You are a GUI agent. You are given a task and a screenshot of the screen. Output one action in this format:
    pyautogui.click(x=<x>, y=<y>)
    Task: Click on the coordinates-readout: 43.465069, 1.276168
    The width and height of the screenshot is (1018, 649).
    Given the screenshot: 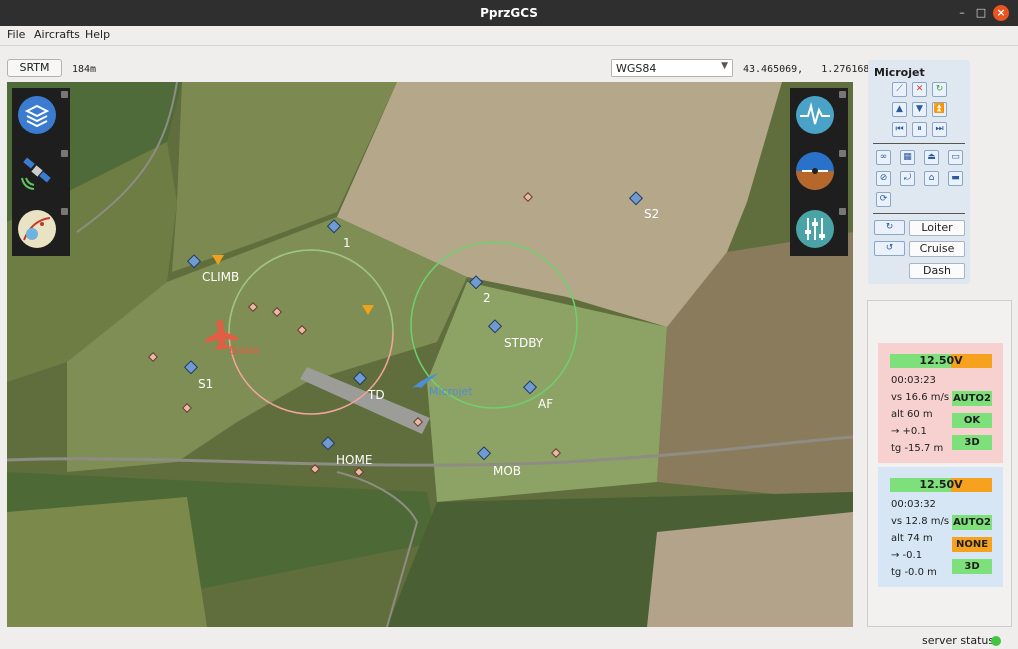 What is the action you would take?
    pyautogui.click(x=806, y=69)
    